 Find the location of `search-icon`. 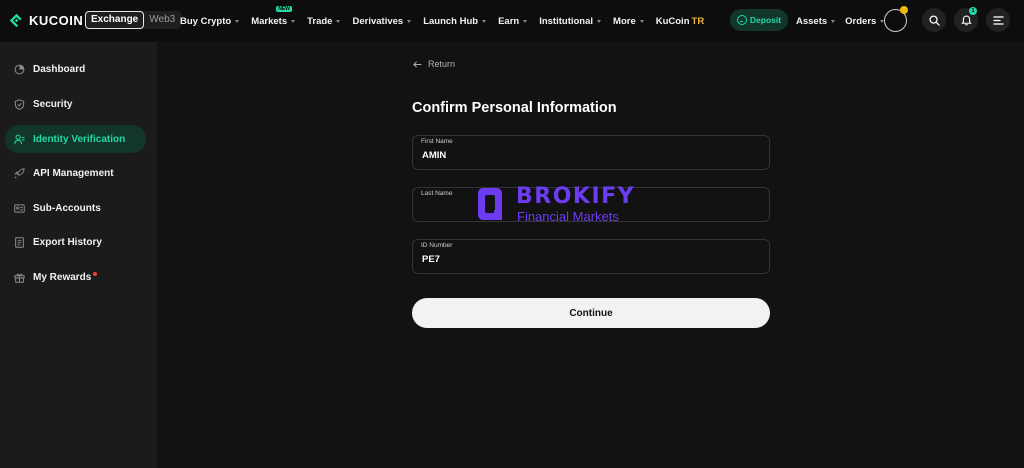

search-icon is located at coordinates (934, 20).